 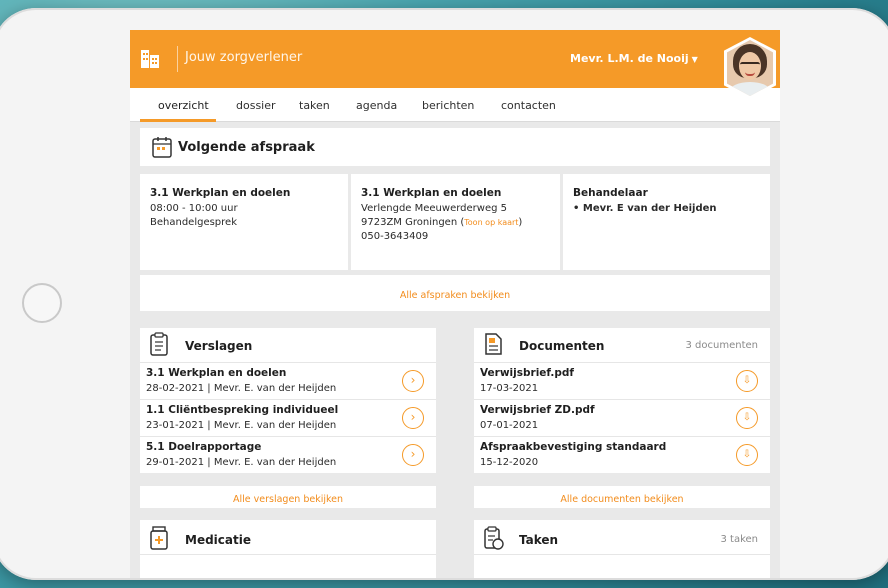 What do you see at coordinates (413, 222) in the screenshot?
I see `location-city: 9723ZM Groningen (` at bounding box center [413, 222].